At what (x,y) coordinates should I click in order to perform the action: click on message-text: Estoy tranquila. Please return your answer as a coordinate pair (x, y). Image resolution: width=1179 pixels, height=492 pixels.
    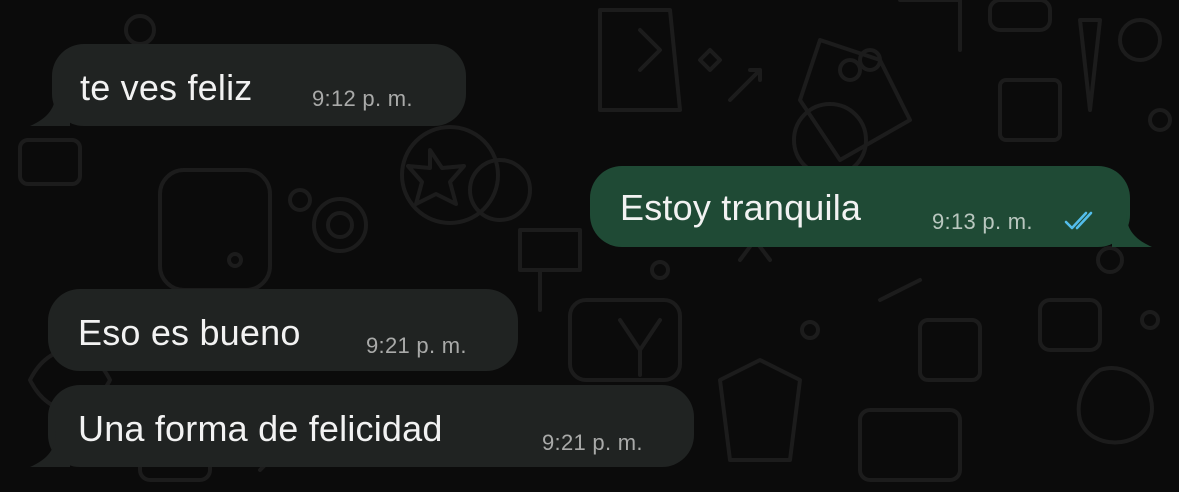
    Looking at the image, I should click on (741, 207).